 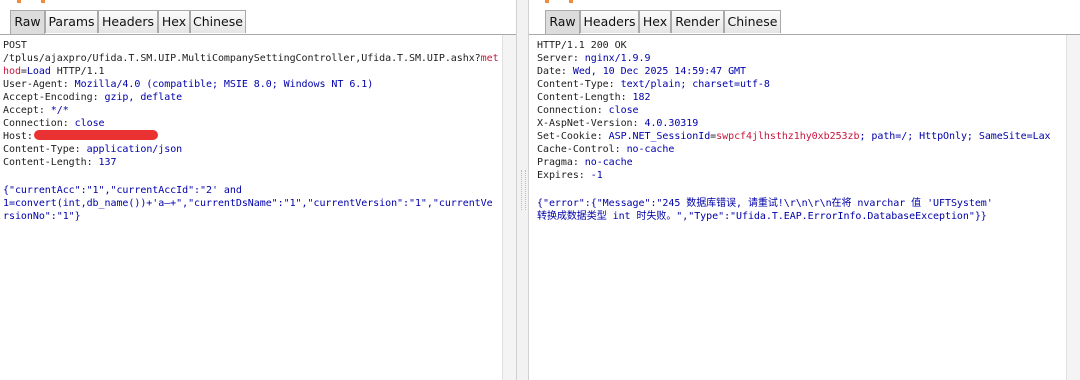 What do you see at coordinates (509, 207) in the screenshot?
I see `request-scrollbar` at bounding box center [509, 207].